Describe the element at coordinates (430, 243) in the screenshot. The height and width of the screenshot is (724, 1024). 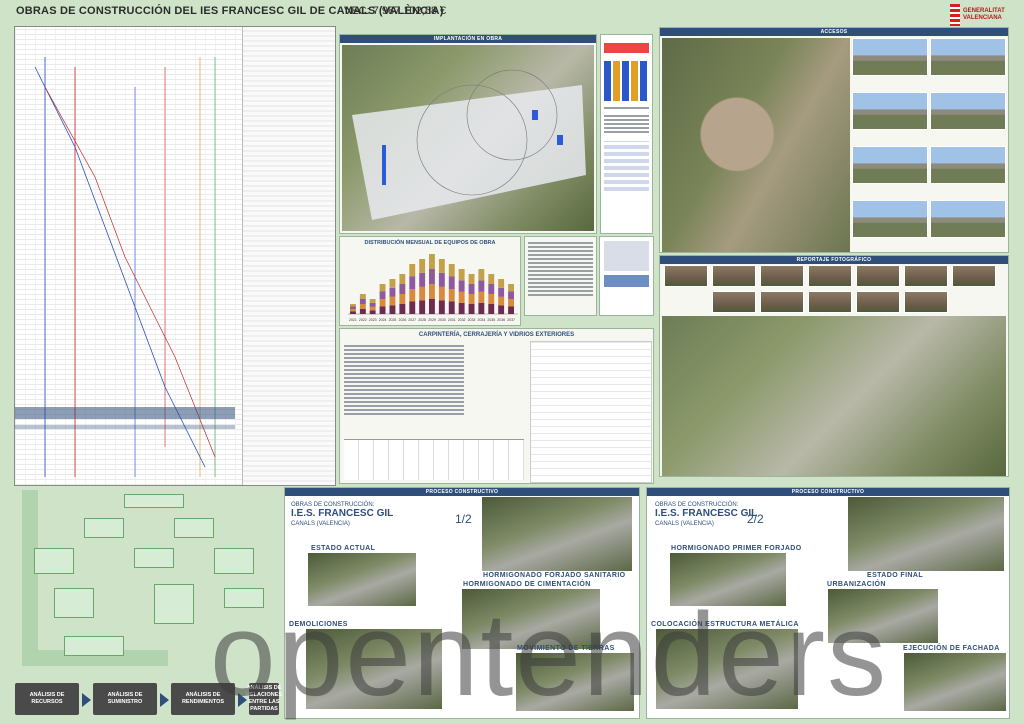
I see `chart-title: DISTRIBUCIÓN MENSUAL DE EQUIPOS DE OBRA` at that location.